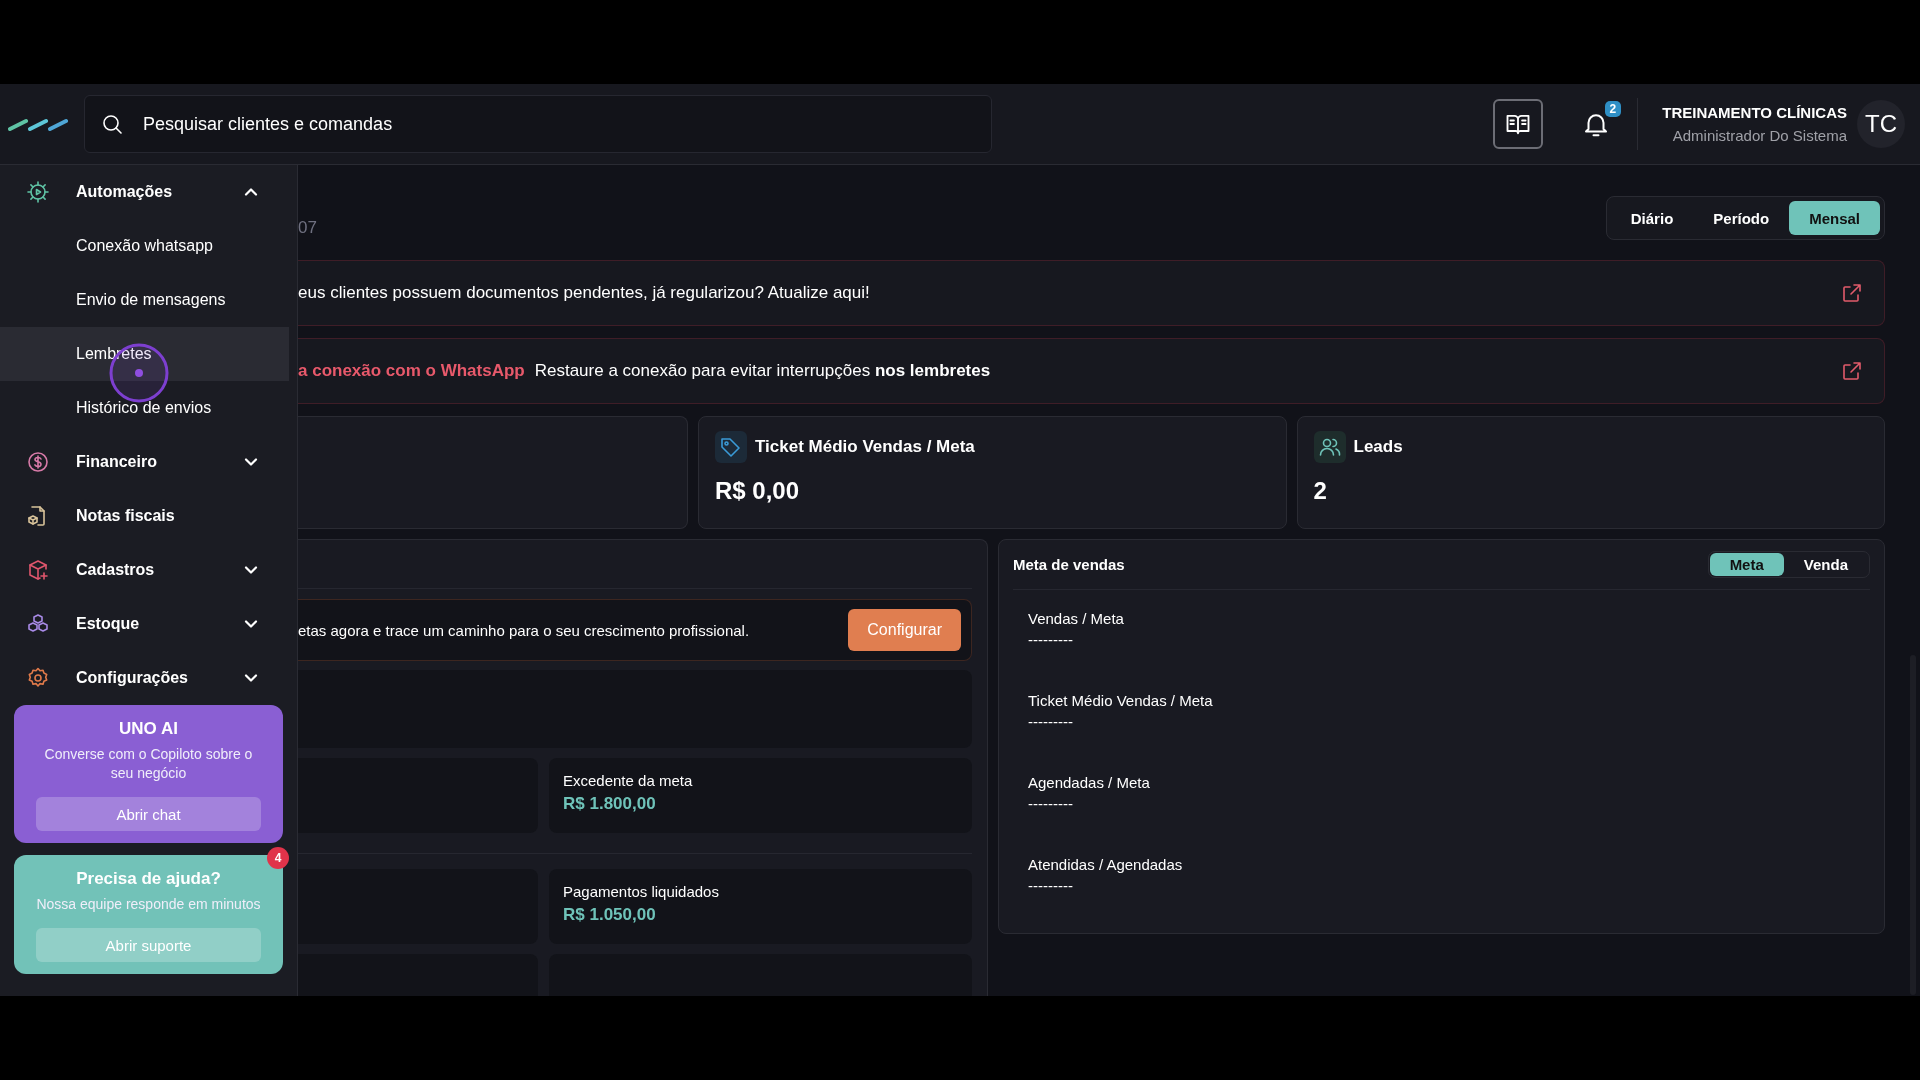  Describe the element at coordinates (610, 804) in the screenshot. I see `metric-value: R$ 1.800,00` at that location.